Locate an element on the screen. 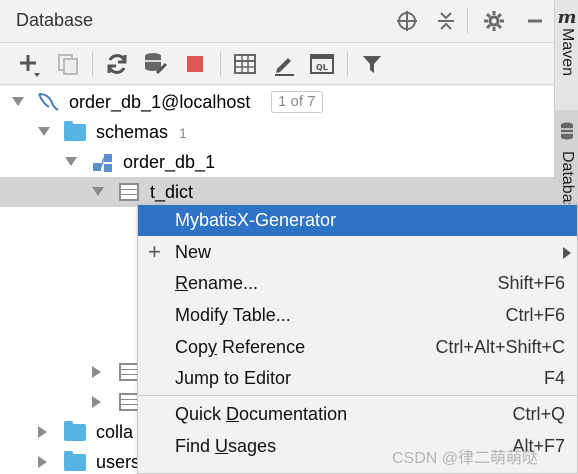  mysql-dolphin-icon is located at coordinates (48, 104).